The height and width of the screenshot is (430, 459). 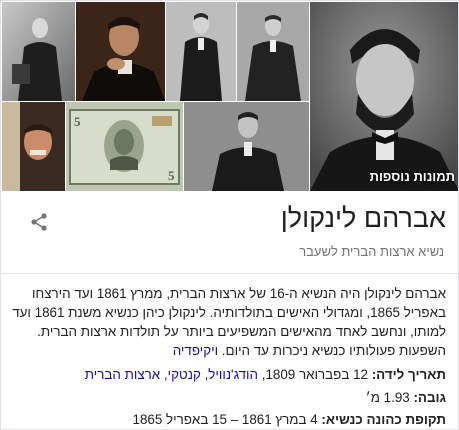 What do you see at coordinates (314, 374) in the screenshot?
I see `fact-born-value: 12 בפברואר 1809,` at bounding box center [314, 374].